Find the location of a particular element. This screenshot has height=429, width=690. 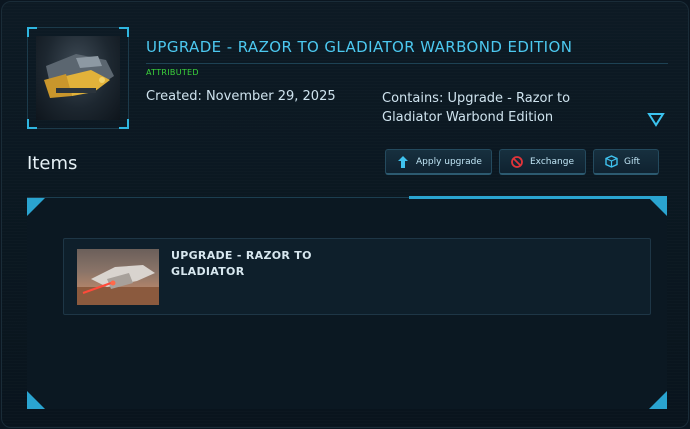

apply-upgrade-label: Apply upgrade is located at coordinates (449, 161).